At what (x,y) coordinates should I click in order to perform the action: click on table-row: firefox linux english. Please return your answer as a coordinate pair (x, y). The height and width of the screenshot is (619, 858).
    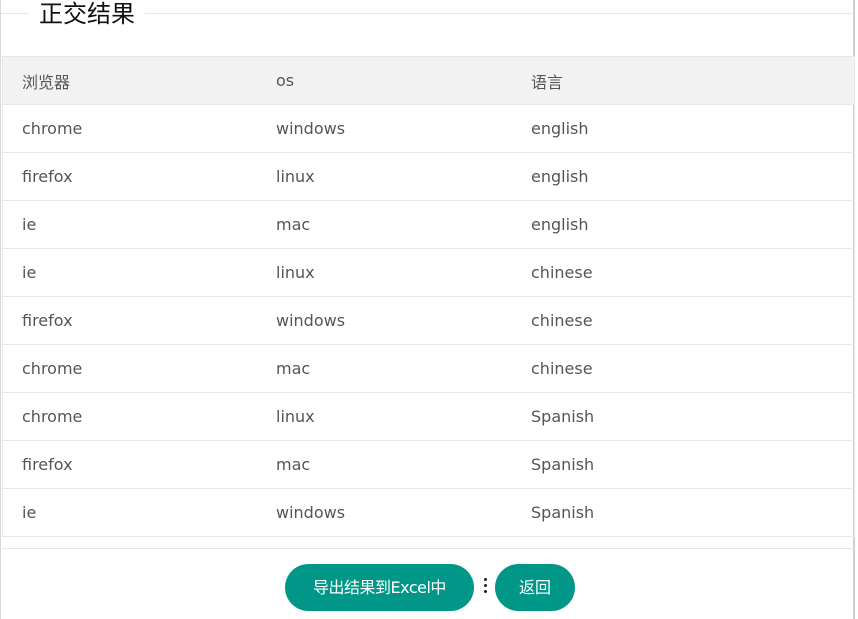
    Looking at the image, I should click on (428, 176).